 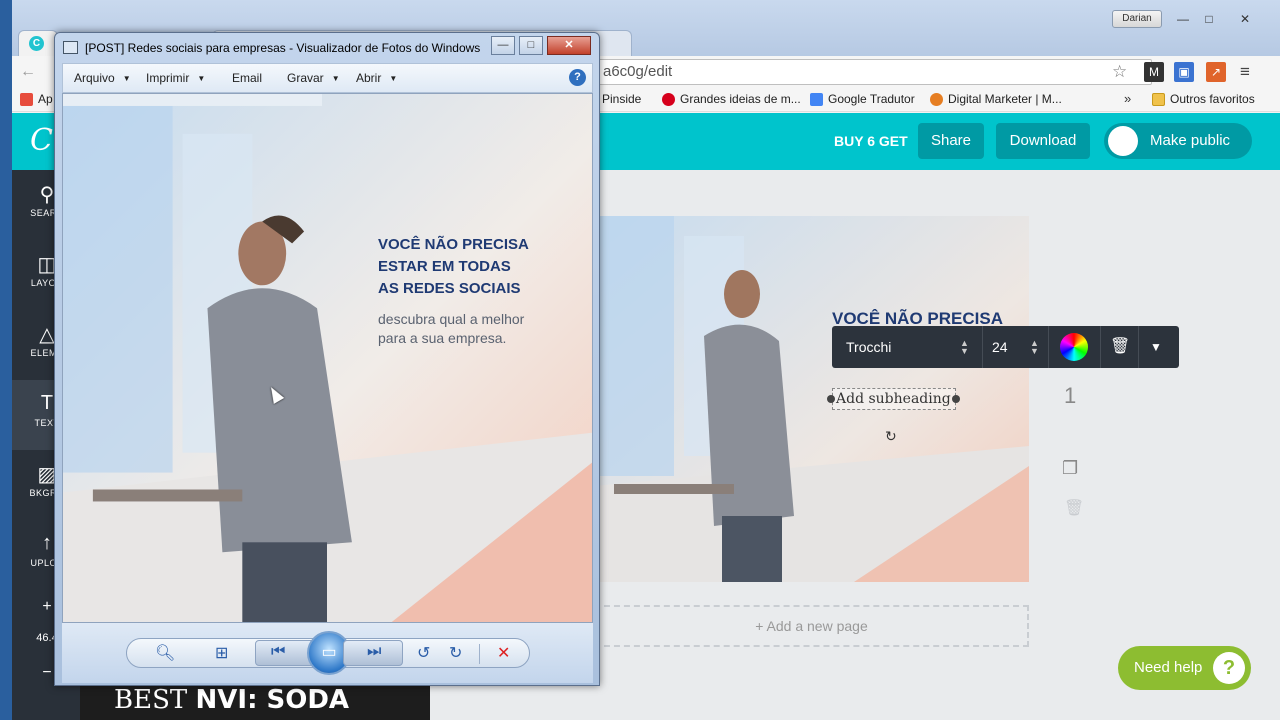 I want to click on make-public-label: Make public, so click(x=1190, y=140).